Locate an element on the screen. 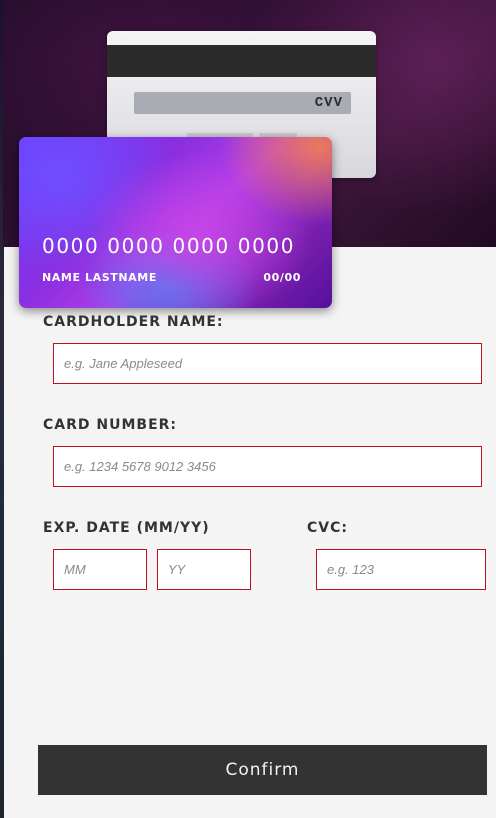  exp-year-input is located at coordinates (204, 569).